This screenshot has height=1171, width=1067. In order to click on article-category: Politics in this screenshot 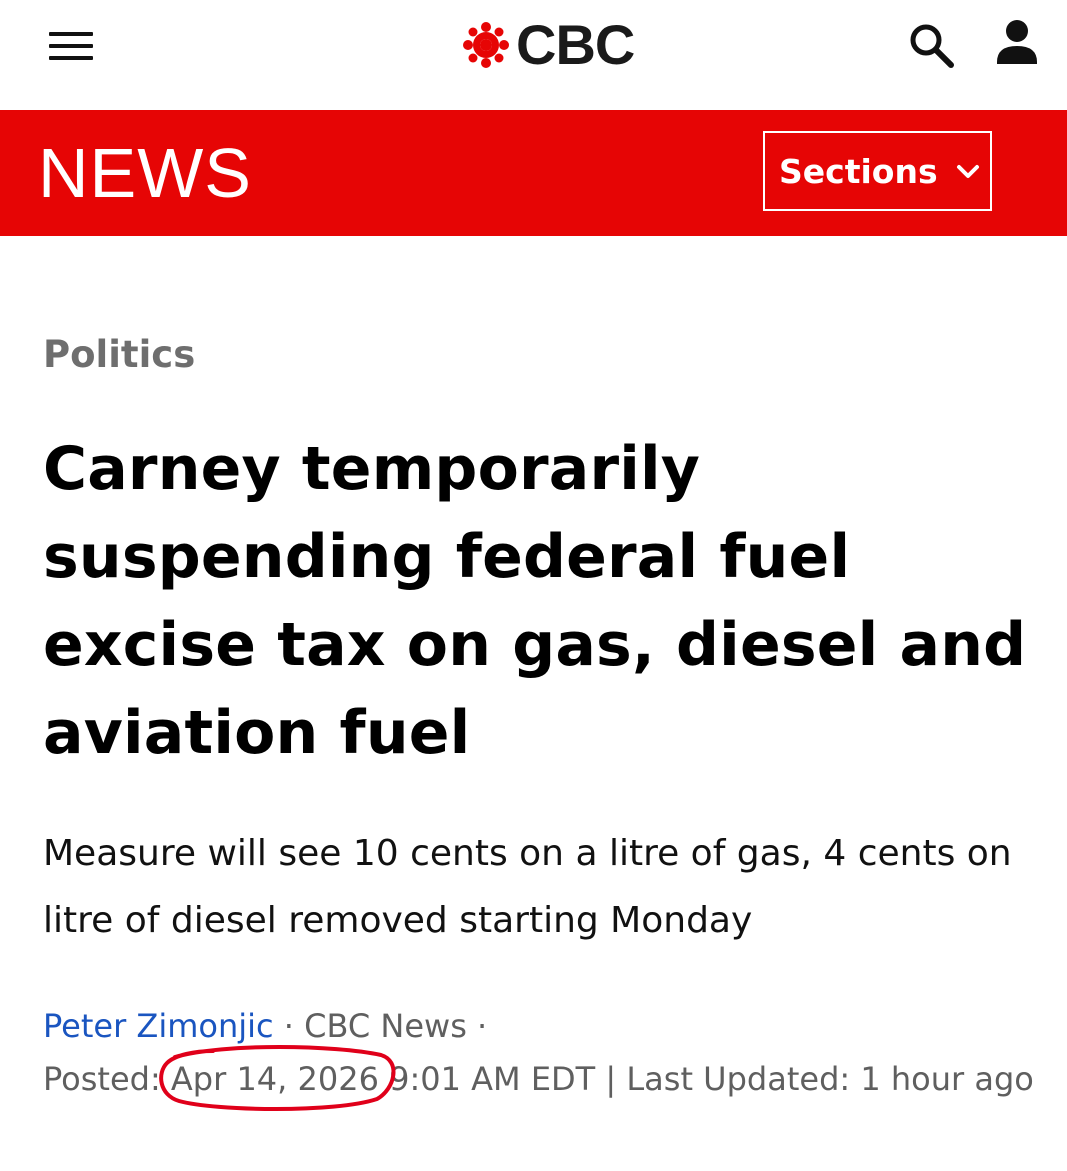, I will do `click(119, 355)`.